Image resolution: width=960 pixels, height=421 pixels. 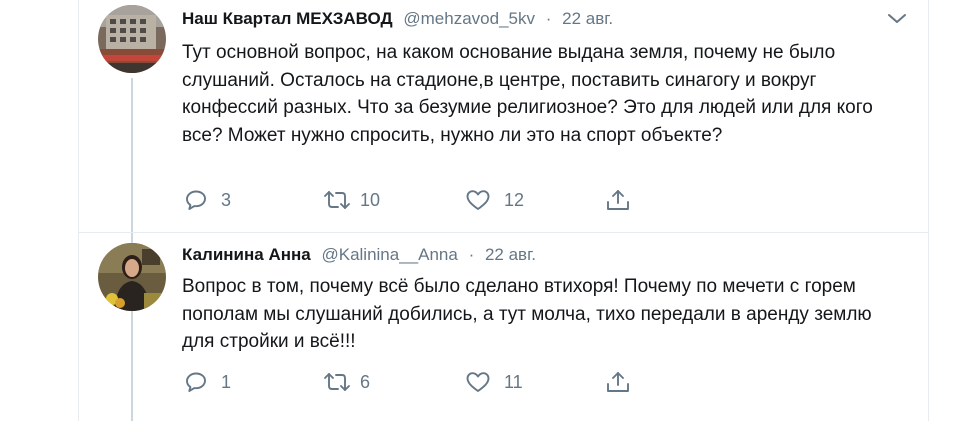 What do you see at coordinates (365, 381) in the screenshot?
I see `retweet-count: 6` at bounding box center [365, 381].